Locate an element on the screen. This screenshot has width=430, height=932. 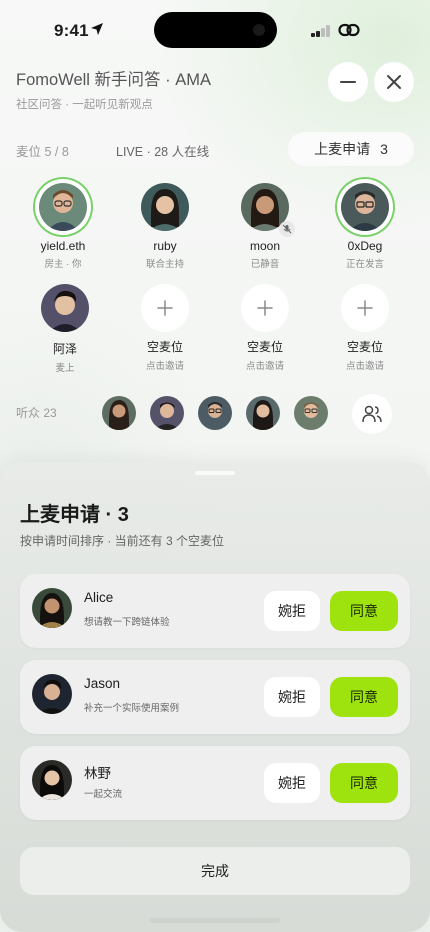
seat-role: 房主 · 你 is located at coordinates (63, 264).